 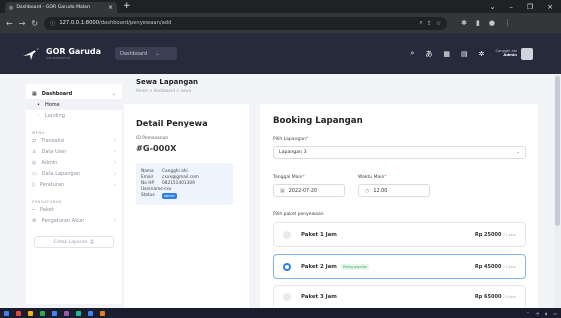 What do you see at coordinates (511, 7) in the screenshot?
I see `minimize-icon: –` at bounding box center [511, 7].